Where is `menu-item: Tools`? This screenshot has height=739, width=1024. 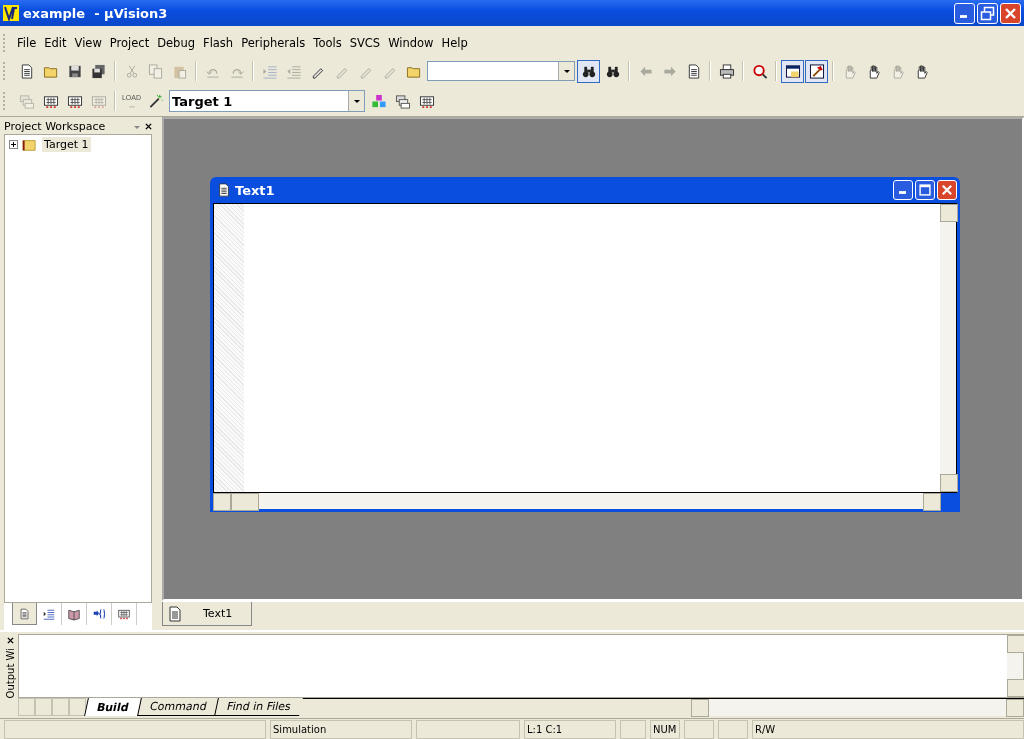
menu-item: Tools is located at coordinates (328, 43).